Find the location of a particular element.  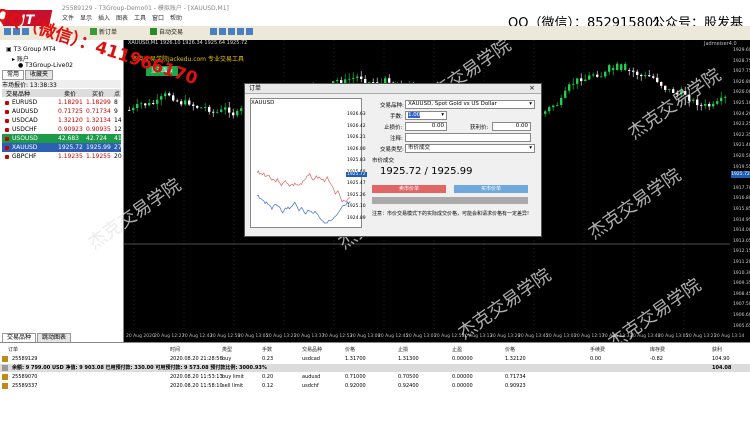

order-tp: 0.00000 is located at coordinates (462, 359).